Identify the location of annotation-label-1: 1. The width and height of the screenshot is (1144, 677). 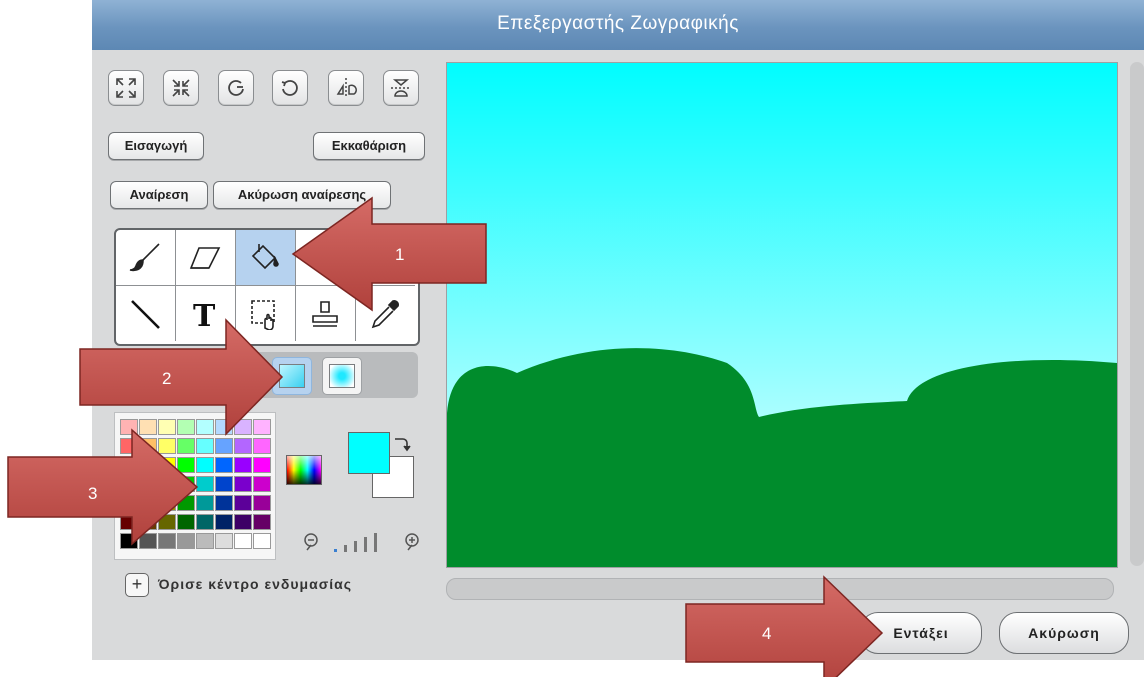
(400, 254).